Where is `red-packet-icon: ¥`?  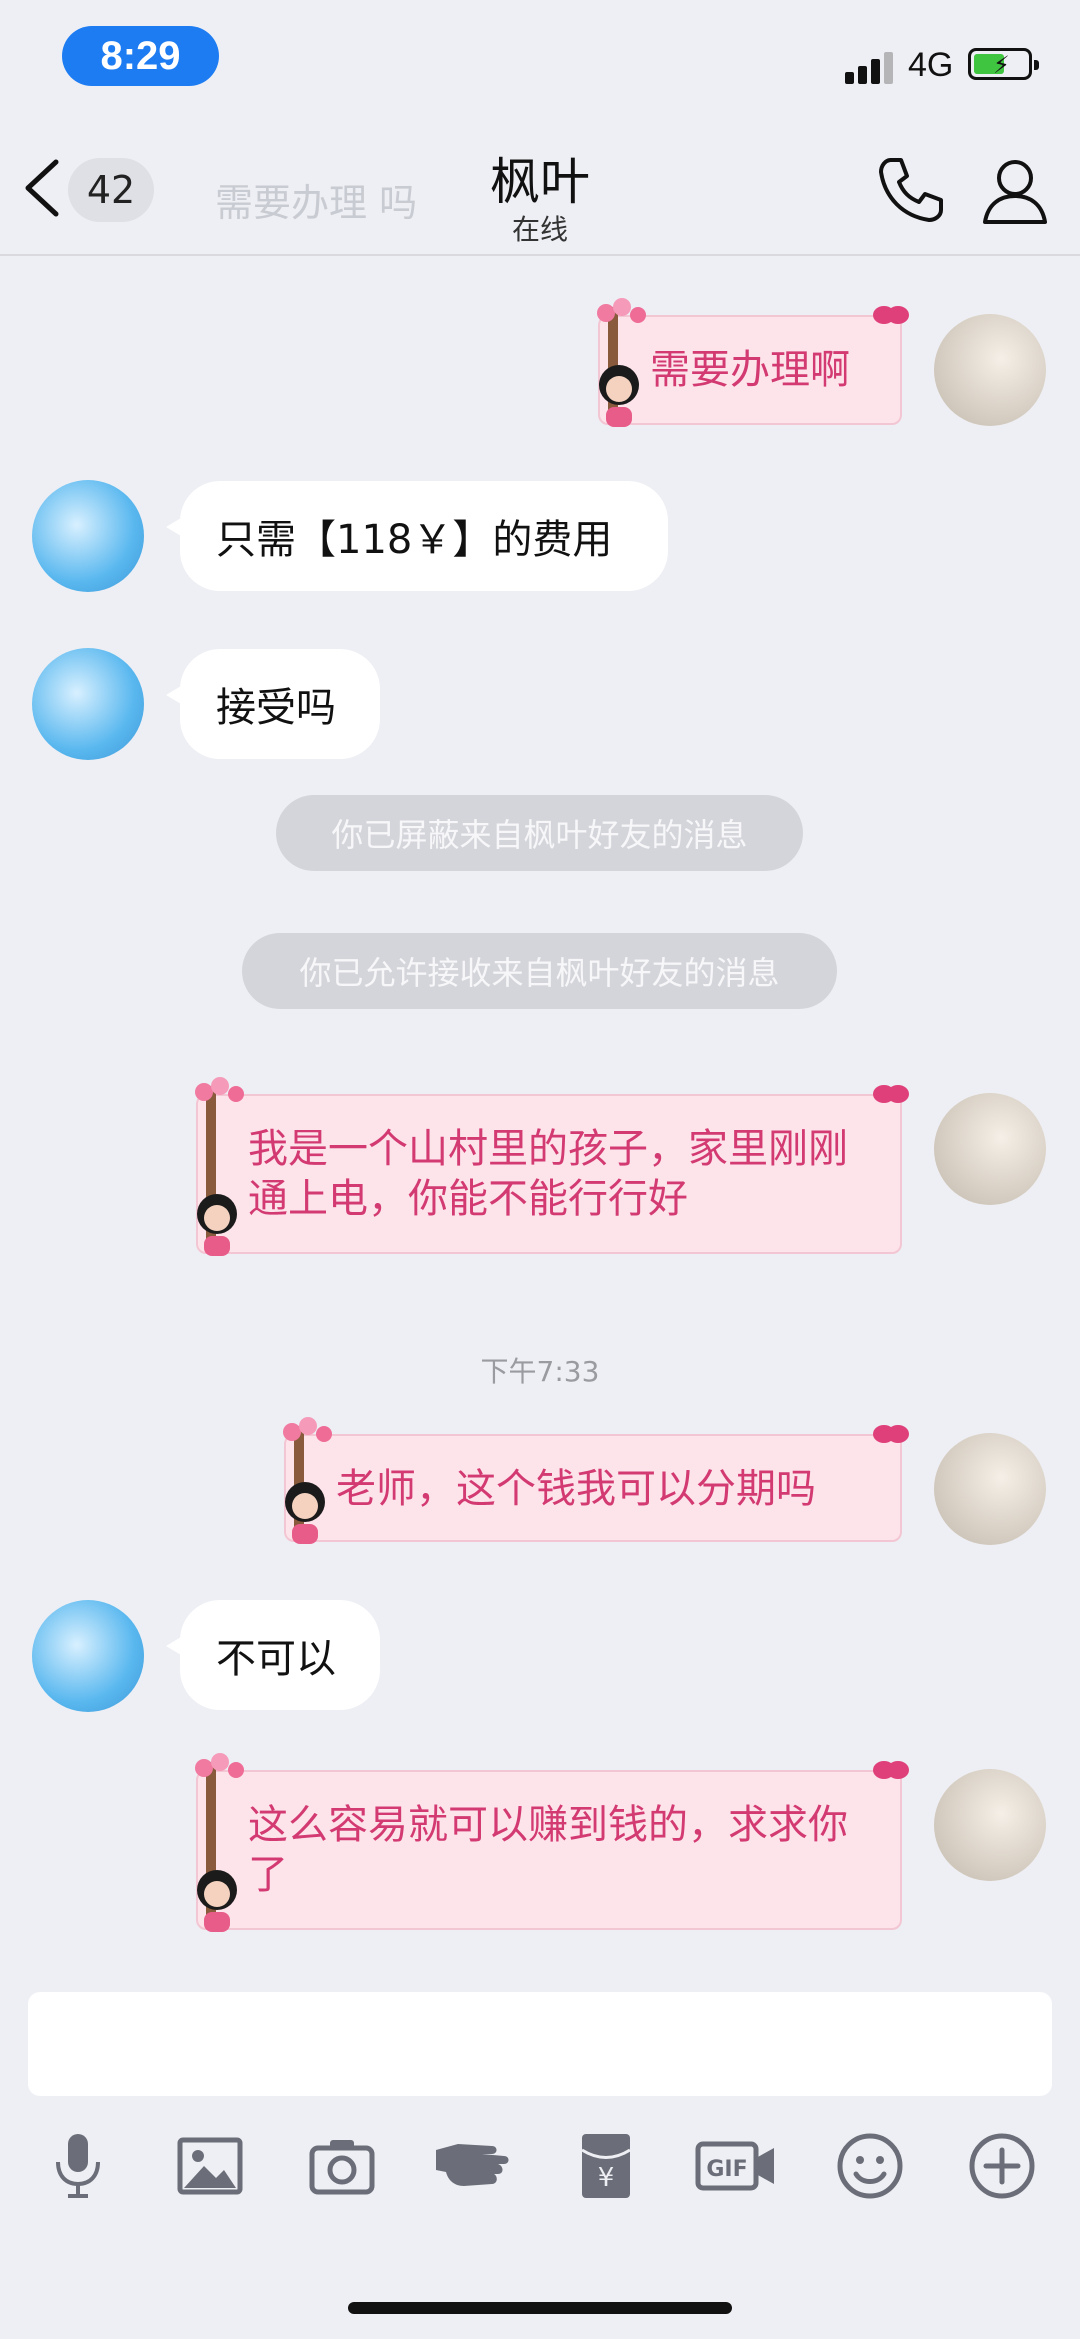 red-packet-icon: ¥ is located at coordinates (606, 2166).